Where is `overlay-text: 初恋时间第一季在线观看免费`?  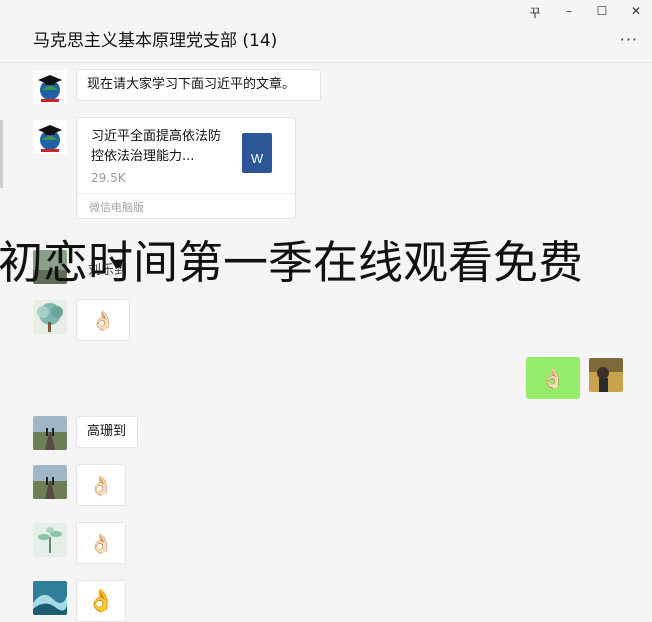 overlay-text: 初恋时间第一季在线观看免费 is located at coordinates (292, 262).